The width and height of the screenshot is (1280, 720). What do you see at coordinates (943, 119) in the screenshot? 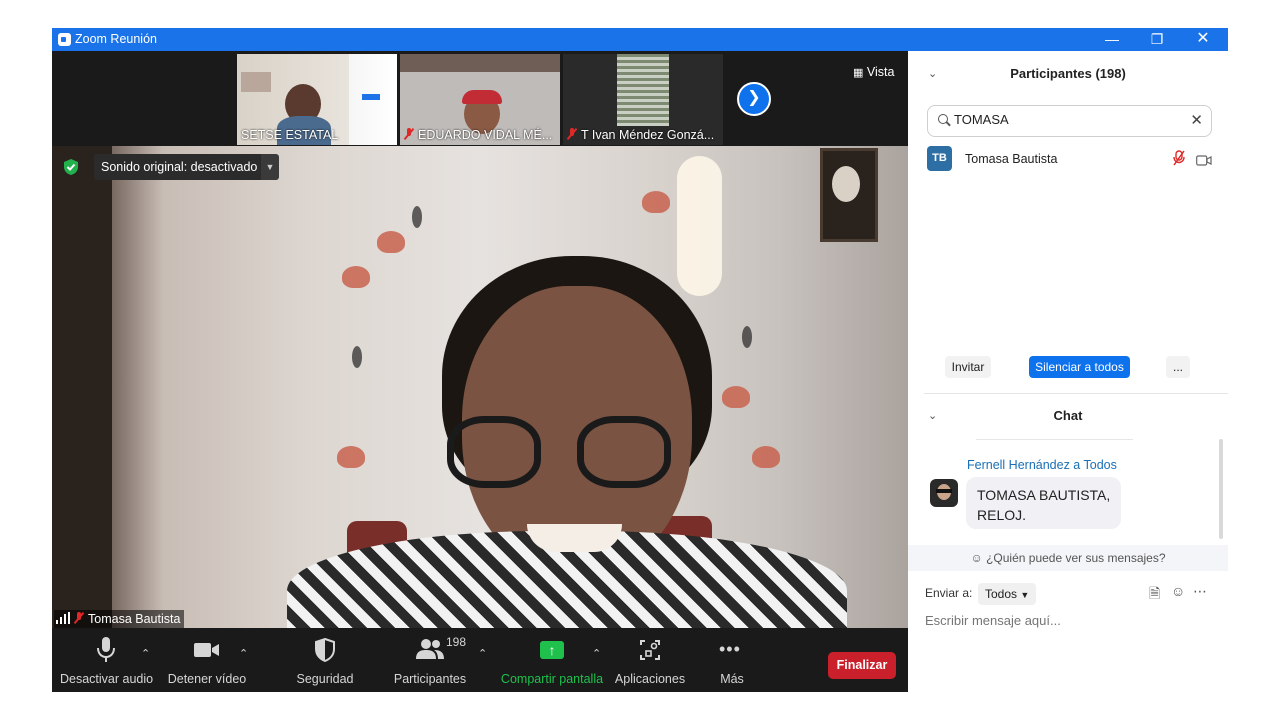
I see `search-icon` at bounding box center [943, 119].